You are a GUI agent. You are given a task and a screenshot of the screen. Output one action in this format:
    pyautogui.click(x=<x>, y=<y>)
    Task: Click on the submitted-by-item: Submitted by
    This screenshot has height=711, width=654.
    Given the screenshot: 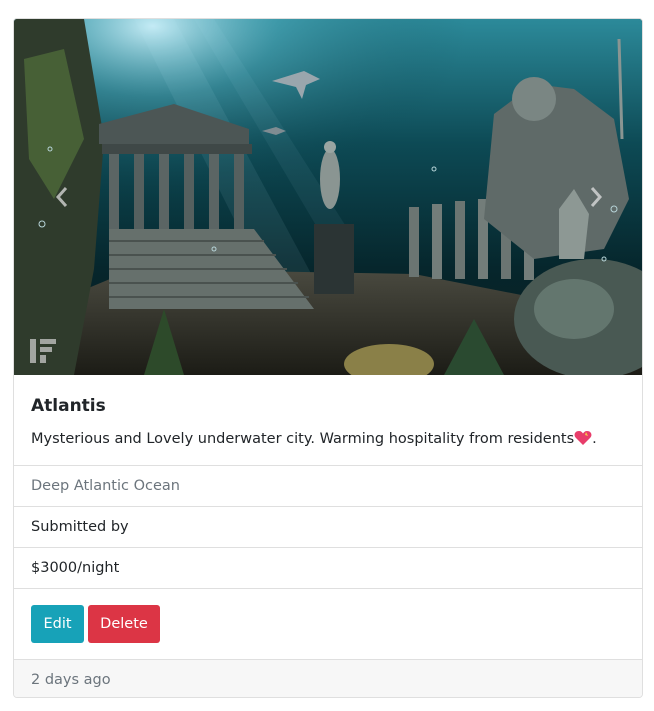 What is the action you would take?
    pyautogui.click(x=328, y=526)
    